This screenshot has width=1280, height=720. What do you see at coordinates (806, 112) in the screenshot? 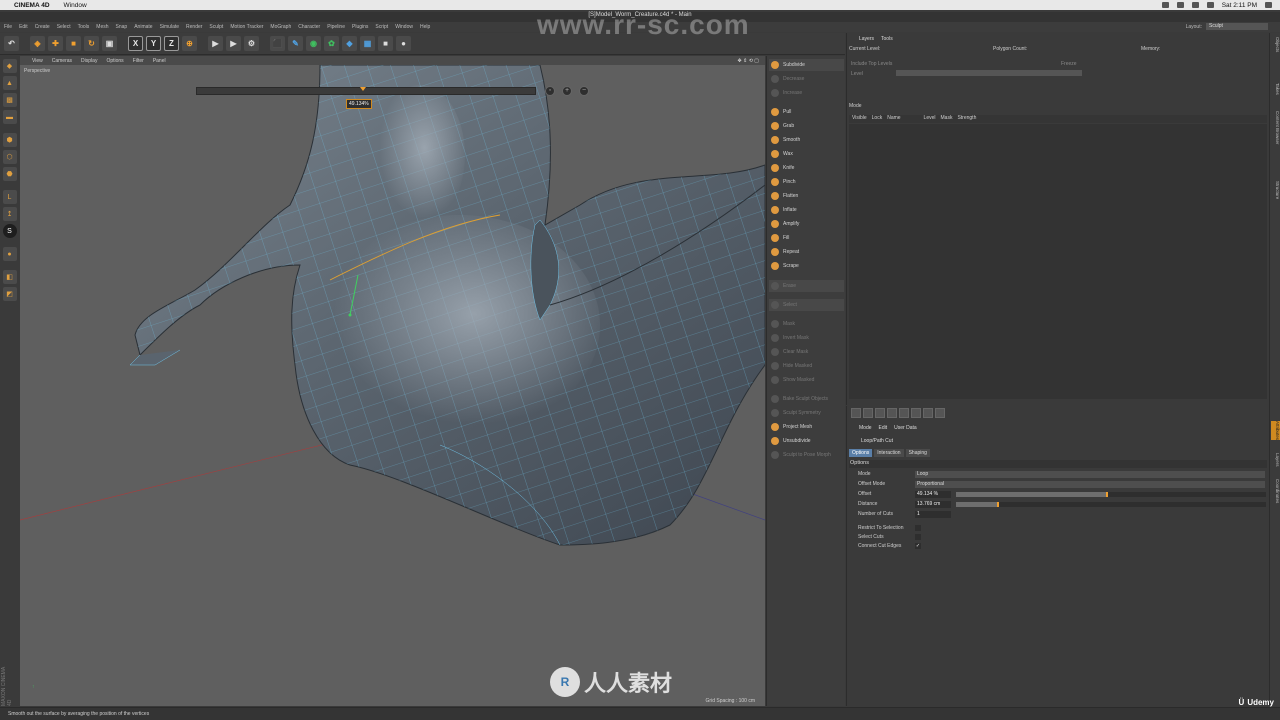
I see `brush-pull: Pull` at bounding box center [806, 112].